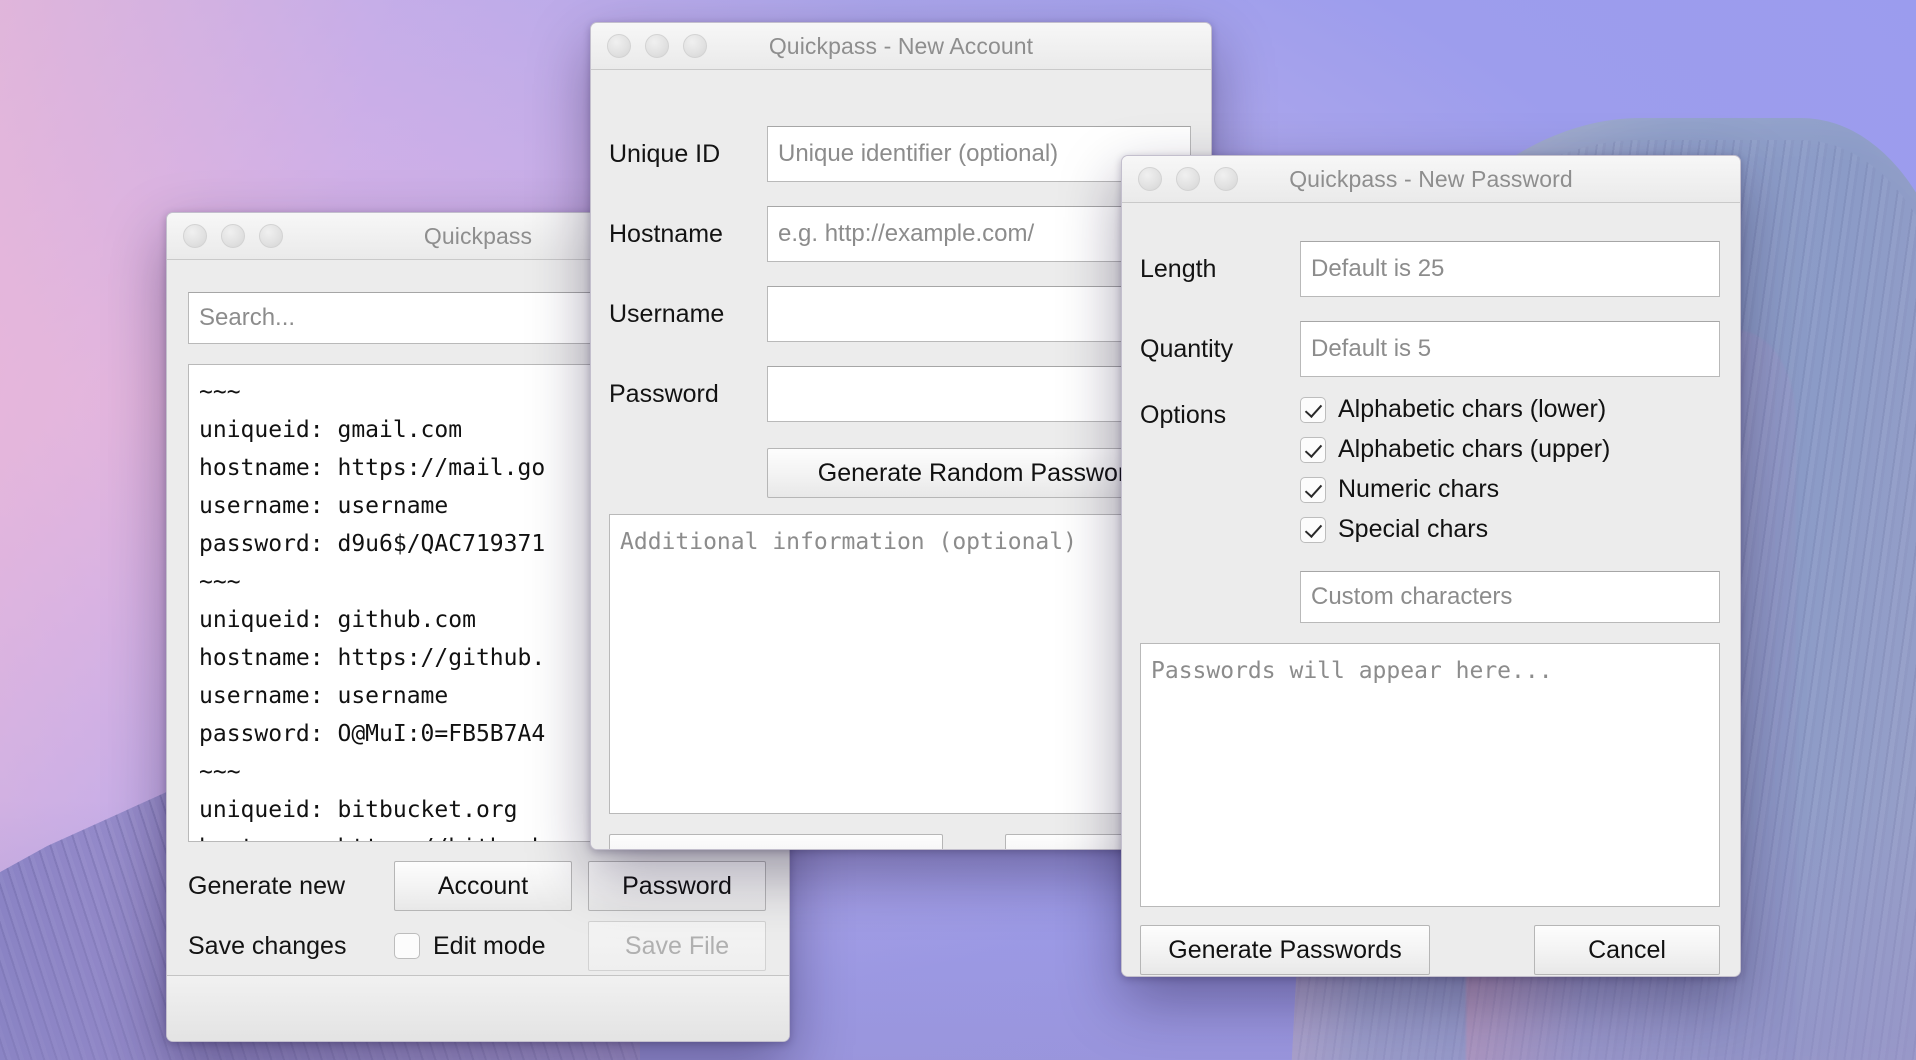  I want to click on quantity-label: Quantity, so click(1187, 348).